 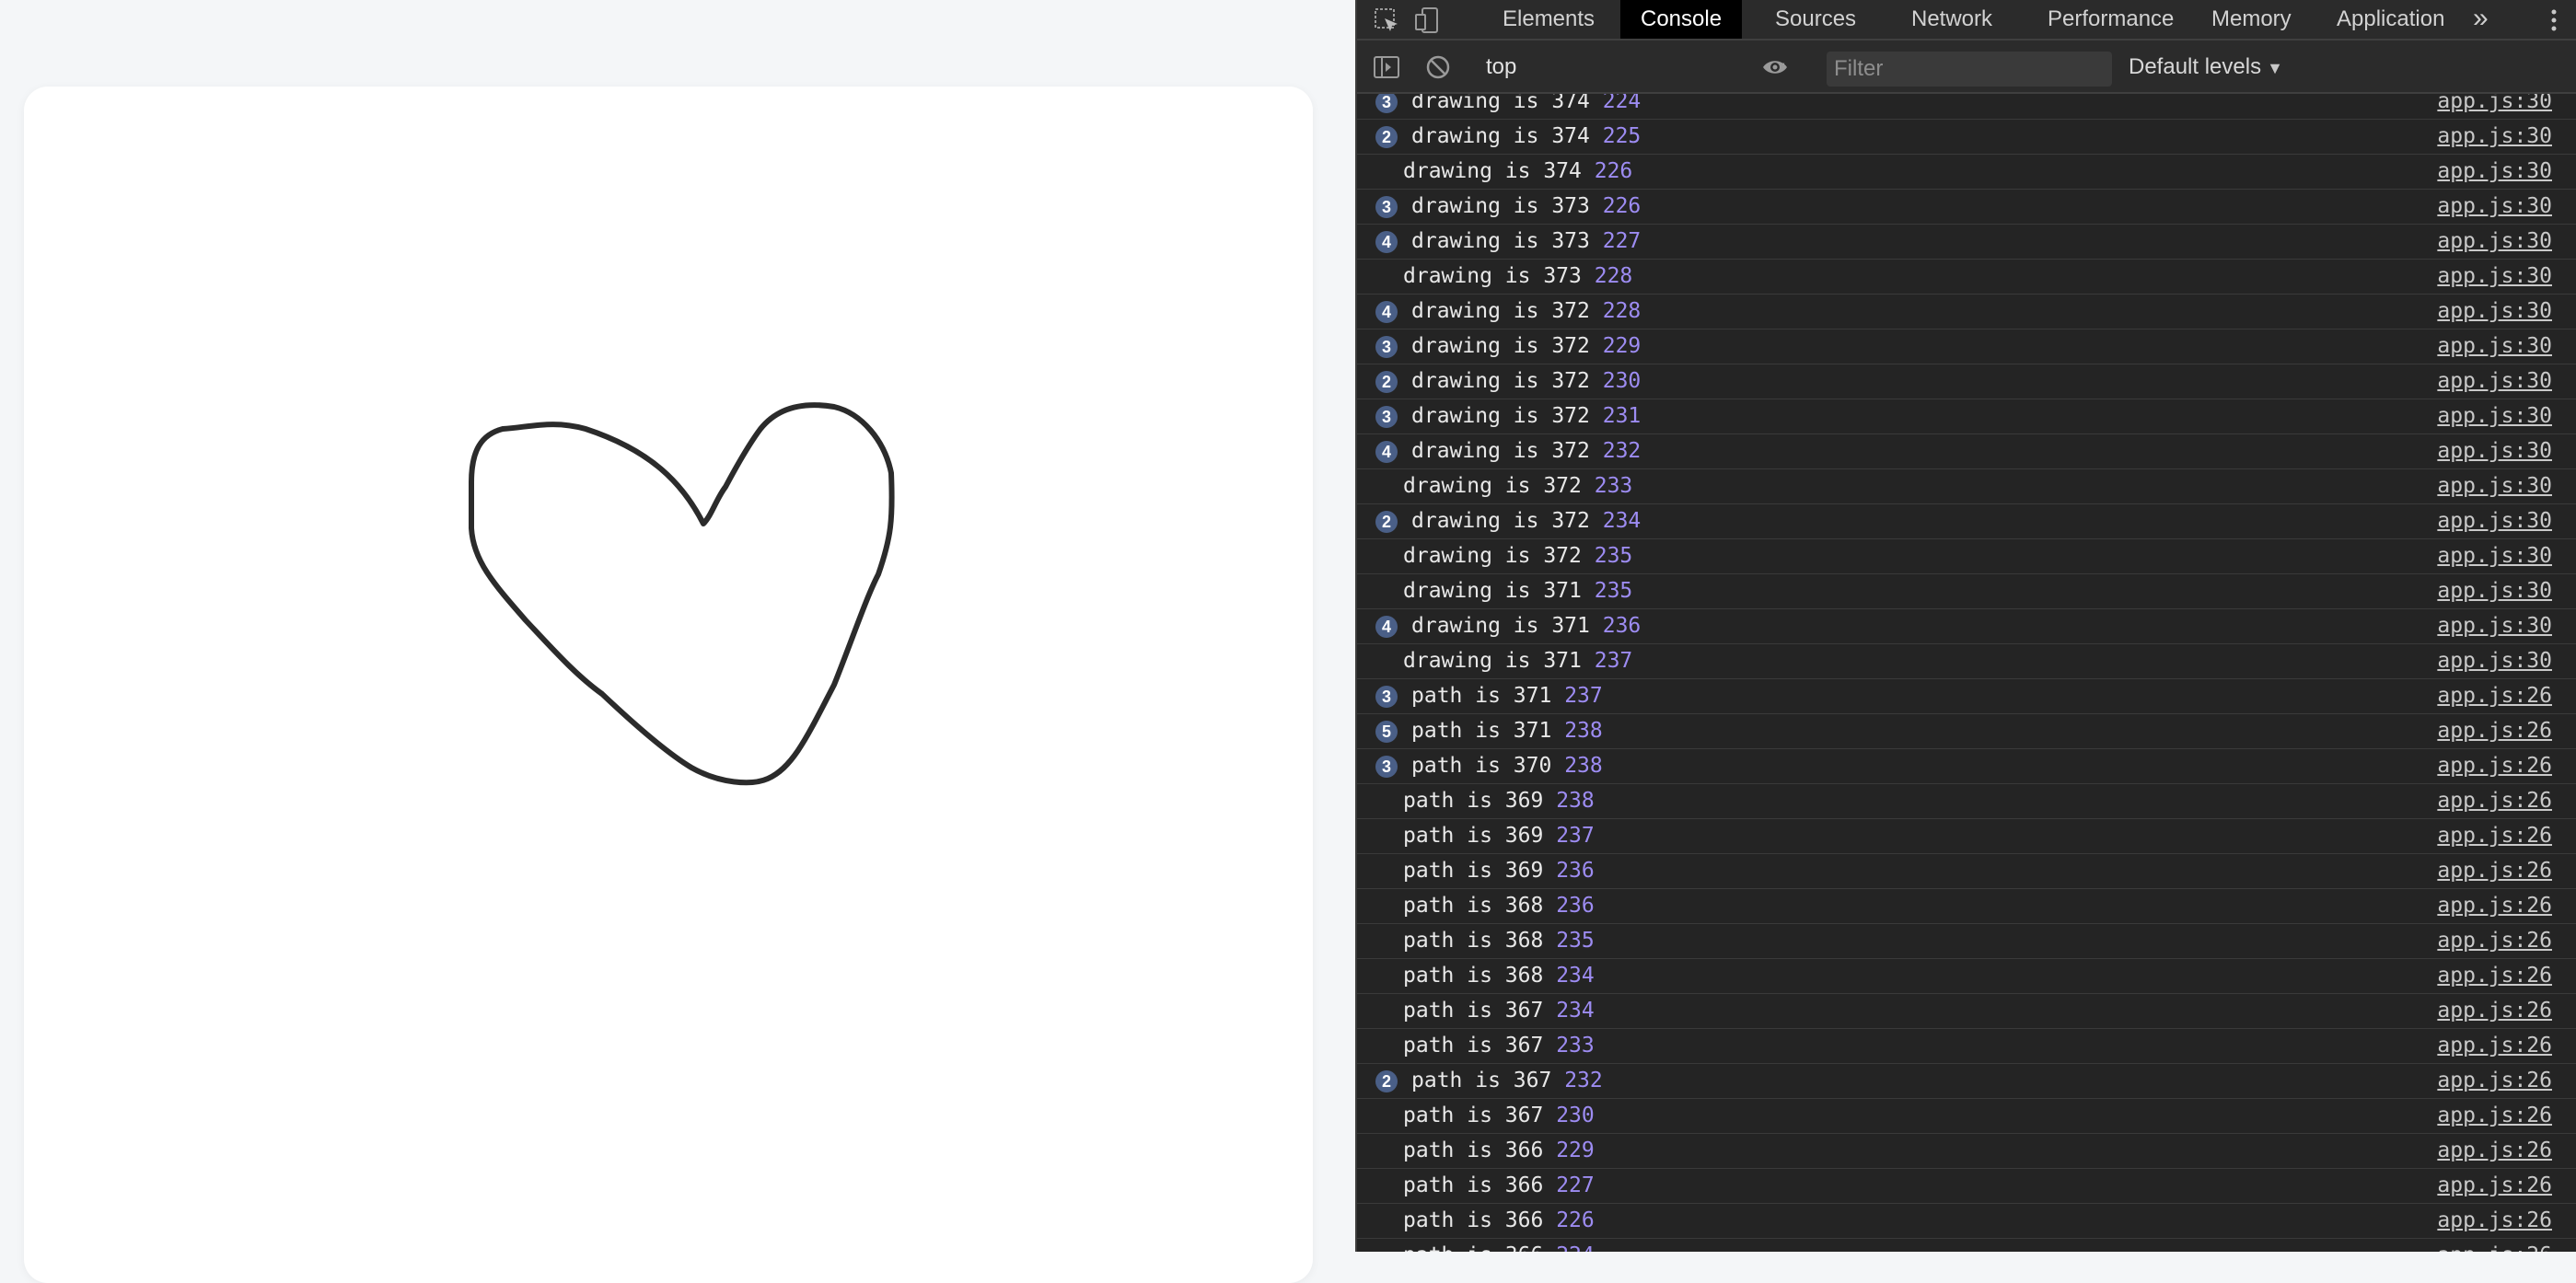 What do you see at coordinates (1575, 1011) in the screenshot?
I see `message-number: 234` at bounding box center [1575, 1011].